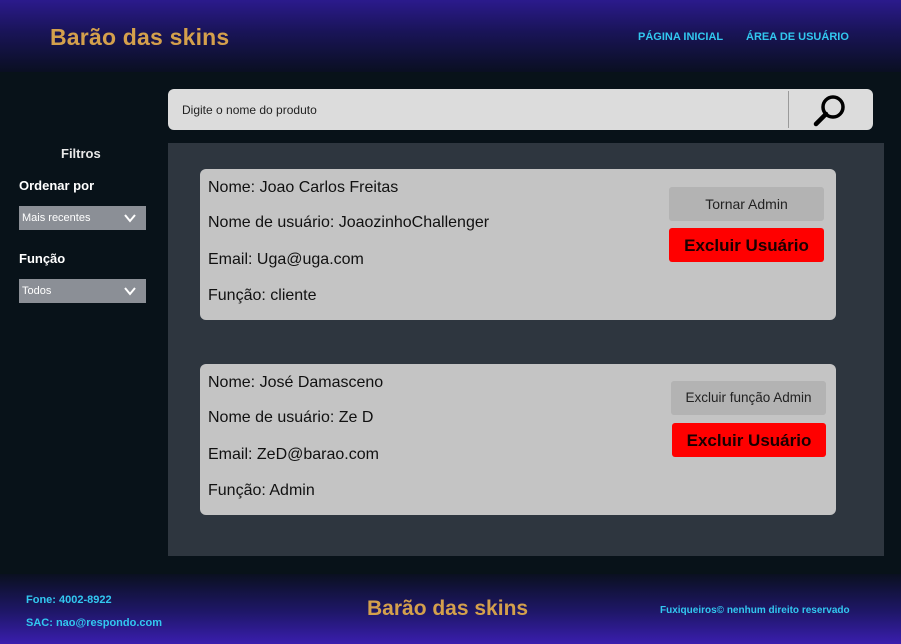 The height and width of the screenshot is (644, 901). I want to click on role-filter-label: Função, so click(42, 258).